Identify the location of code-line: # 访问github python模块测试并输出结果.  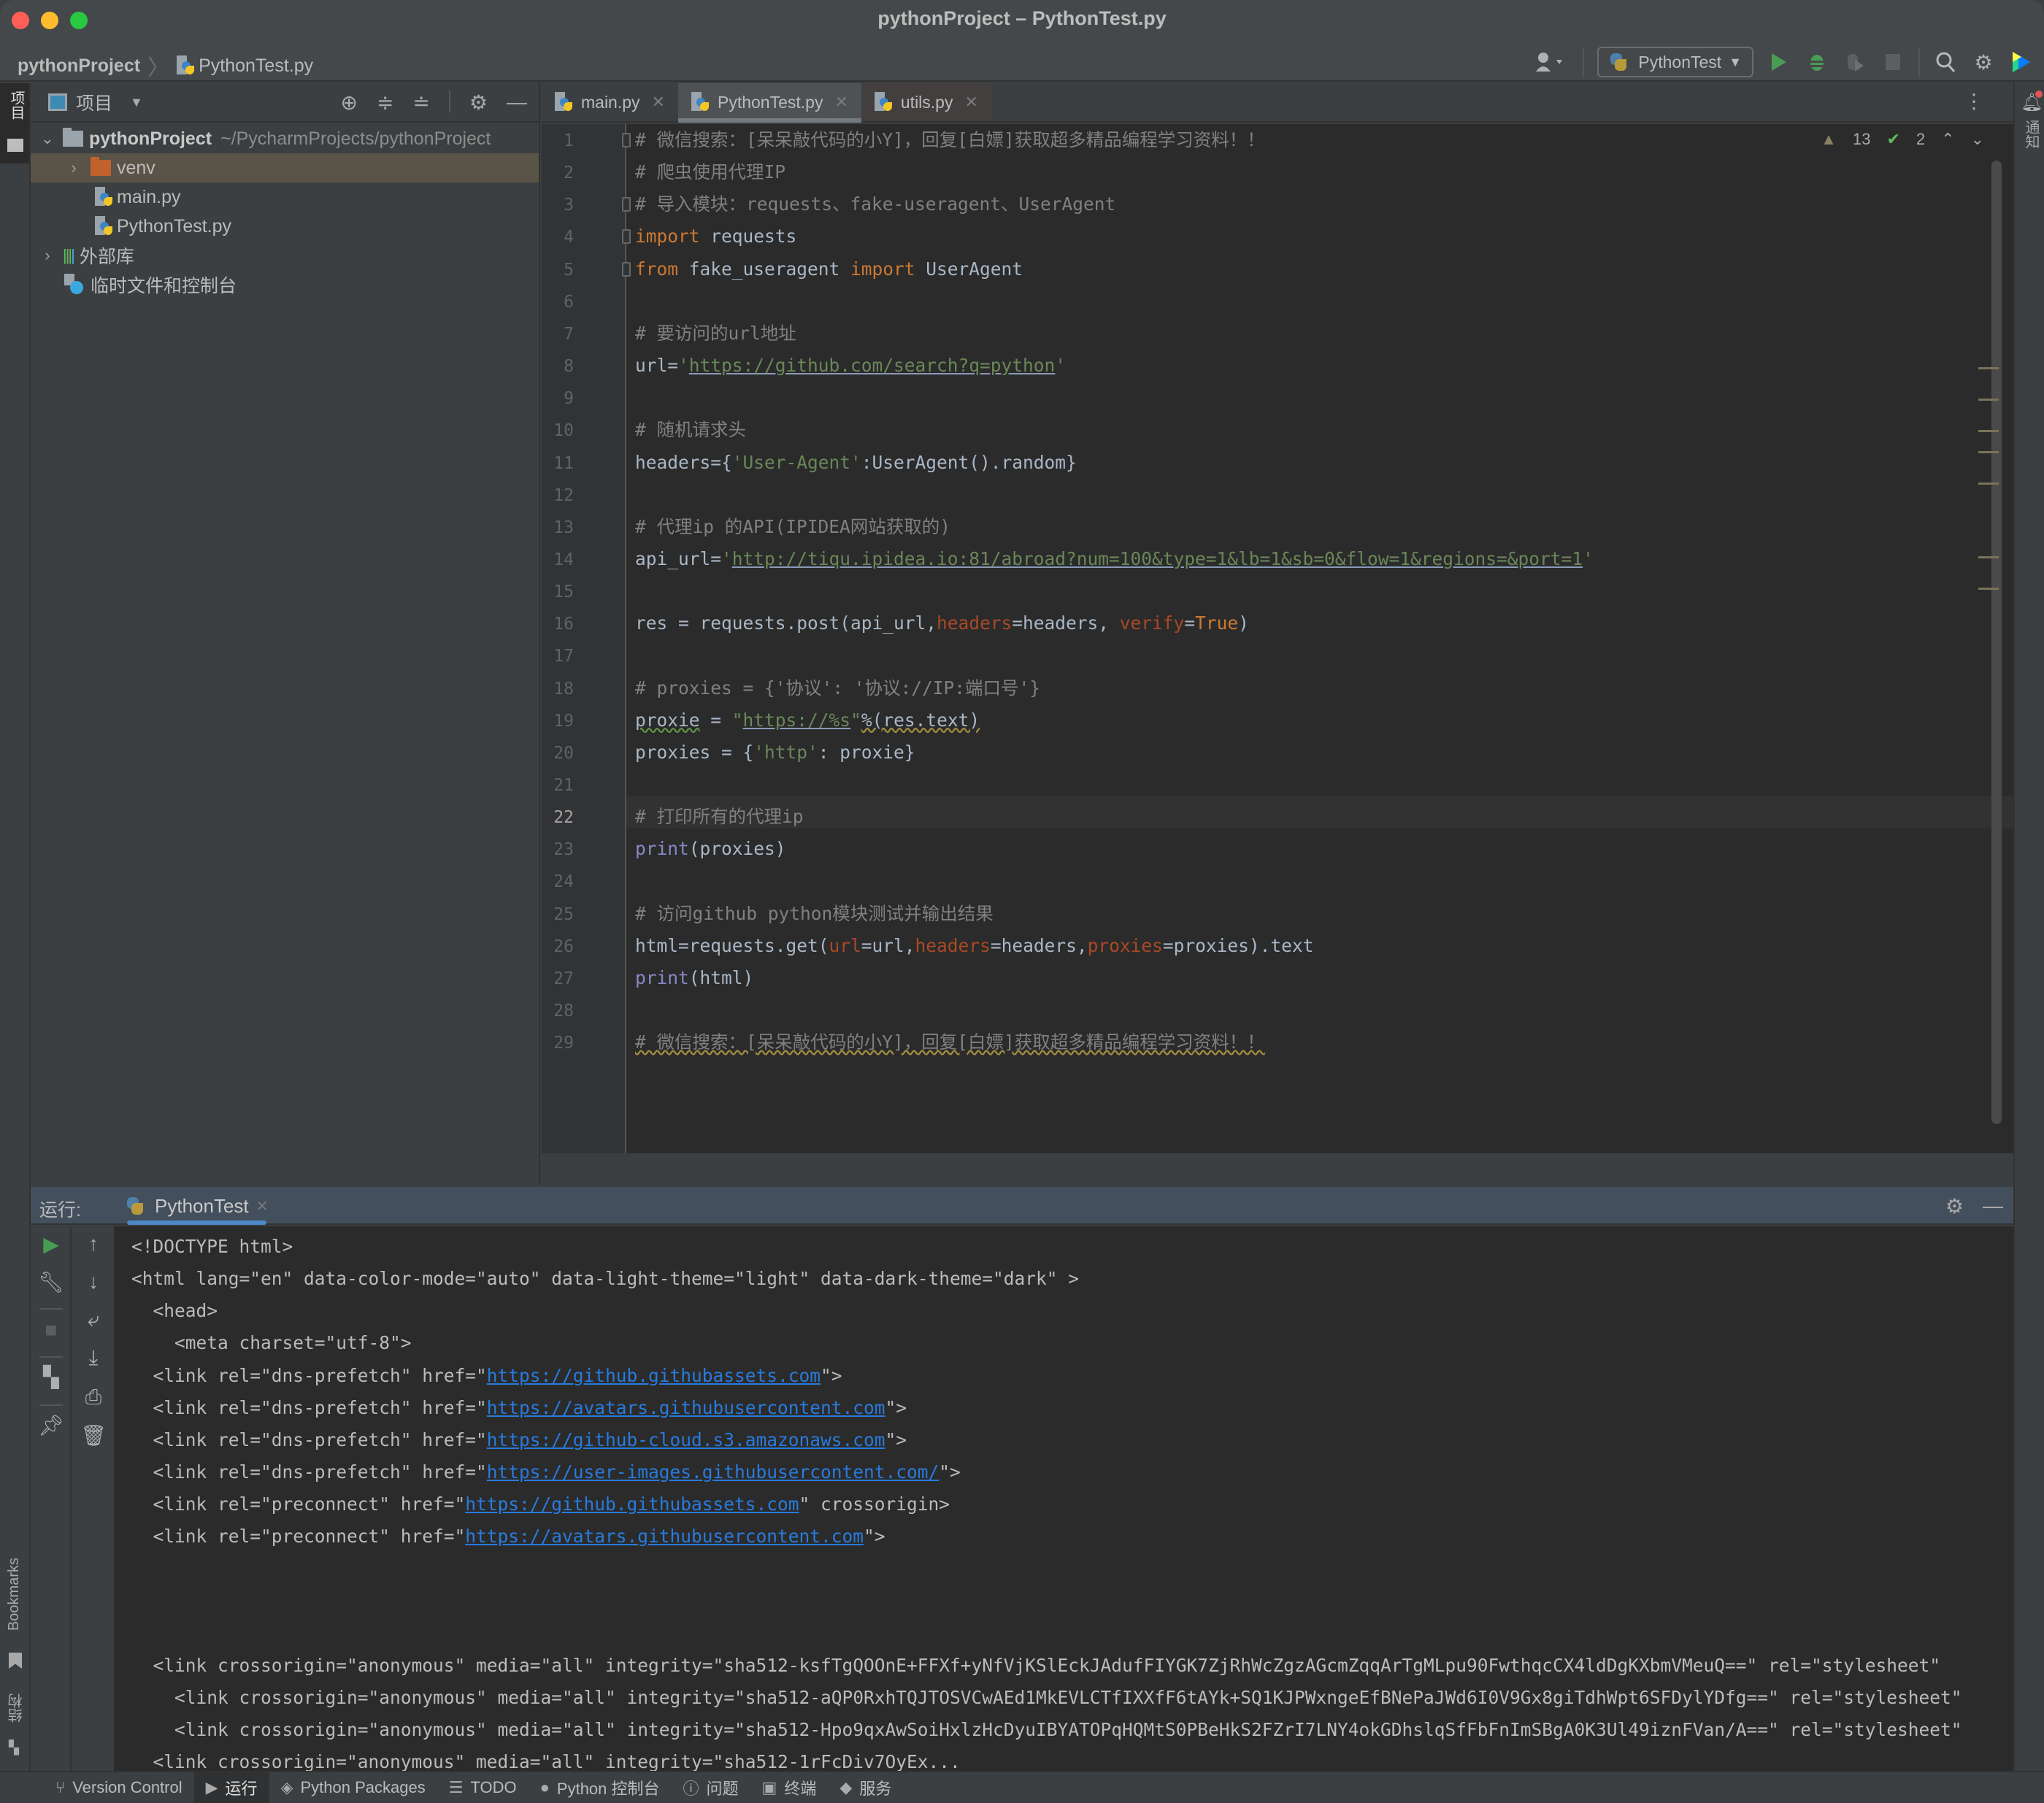
(814, 914).